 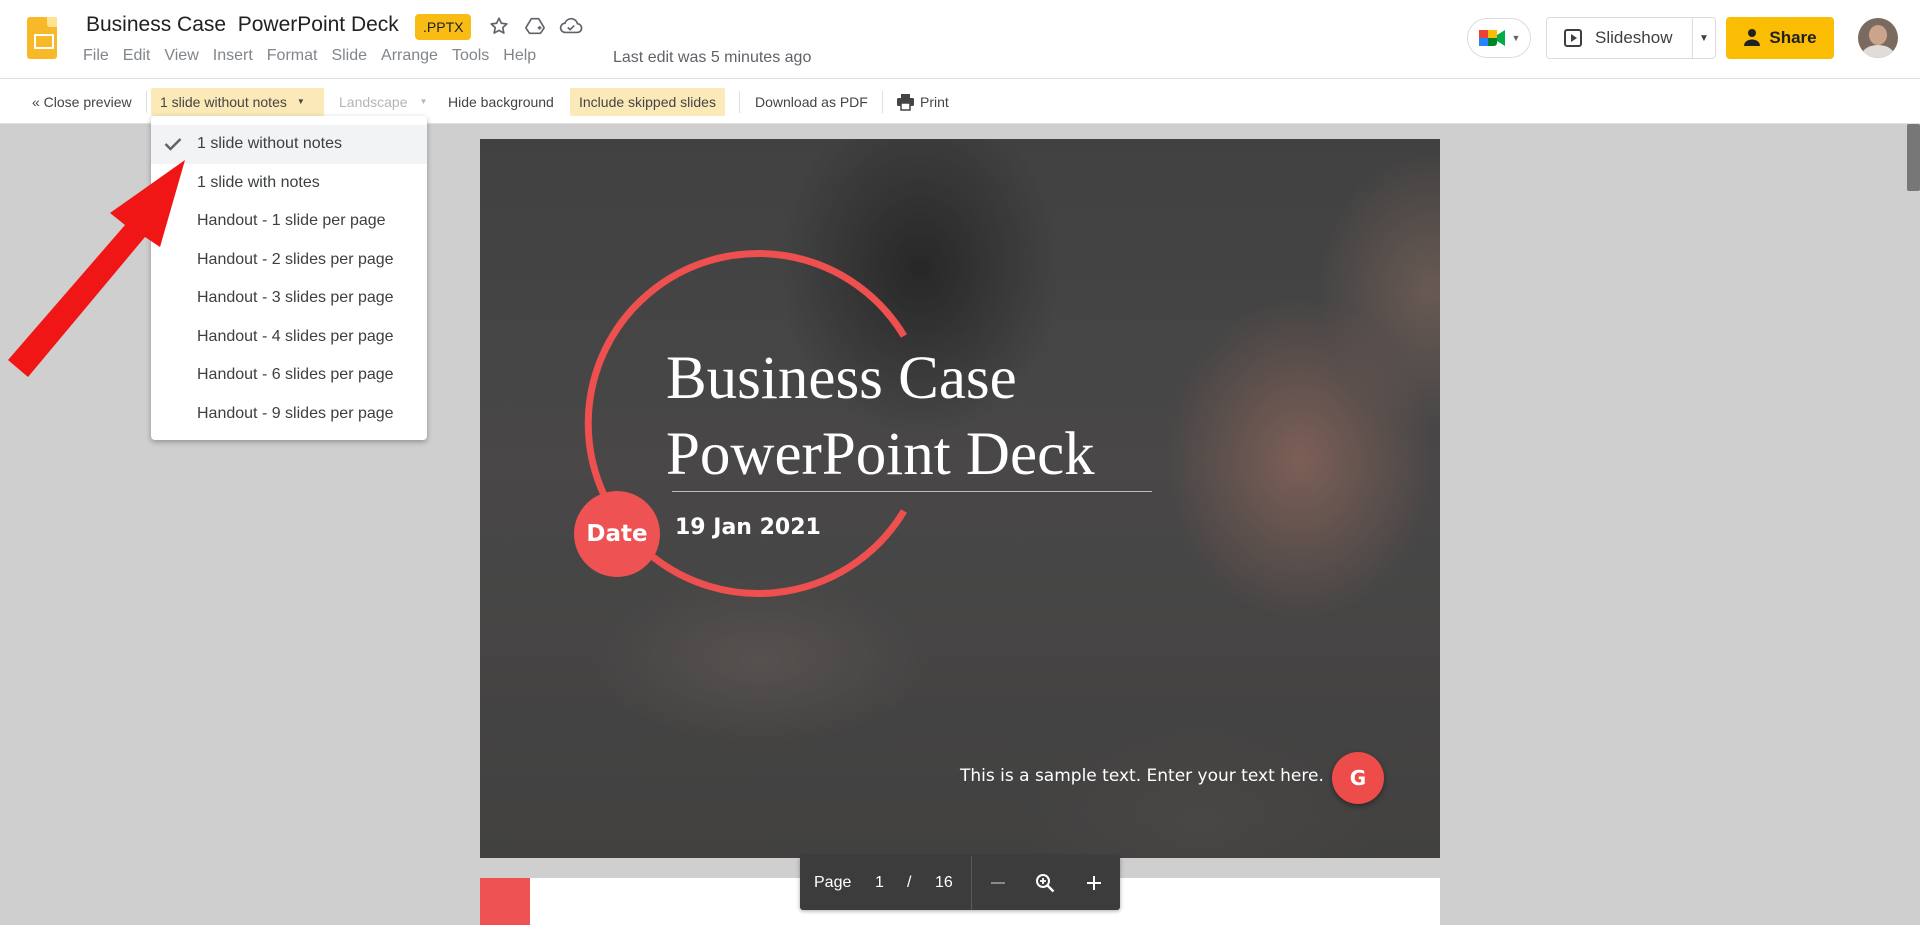 I want to click on slide-title: Business Case PowerPoint Deck, so click(x=880, y=417).